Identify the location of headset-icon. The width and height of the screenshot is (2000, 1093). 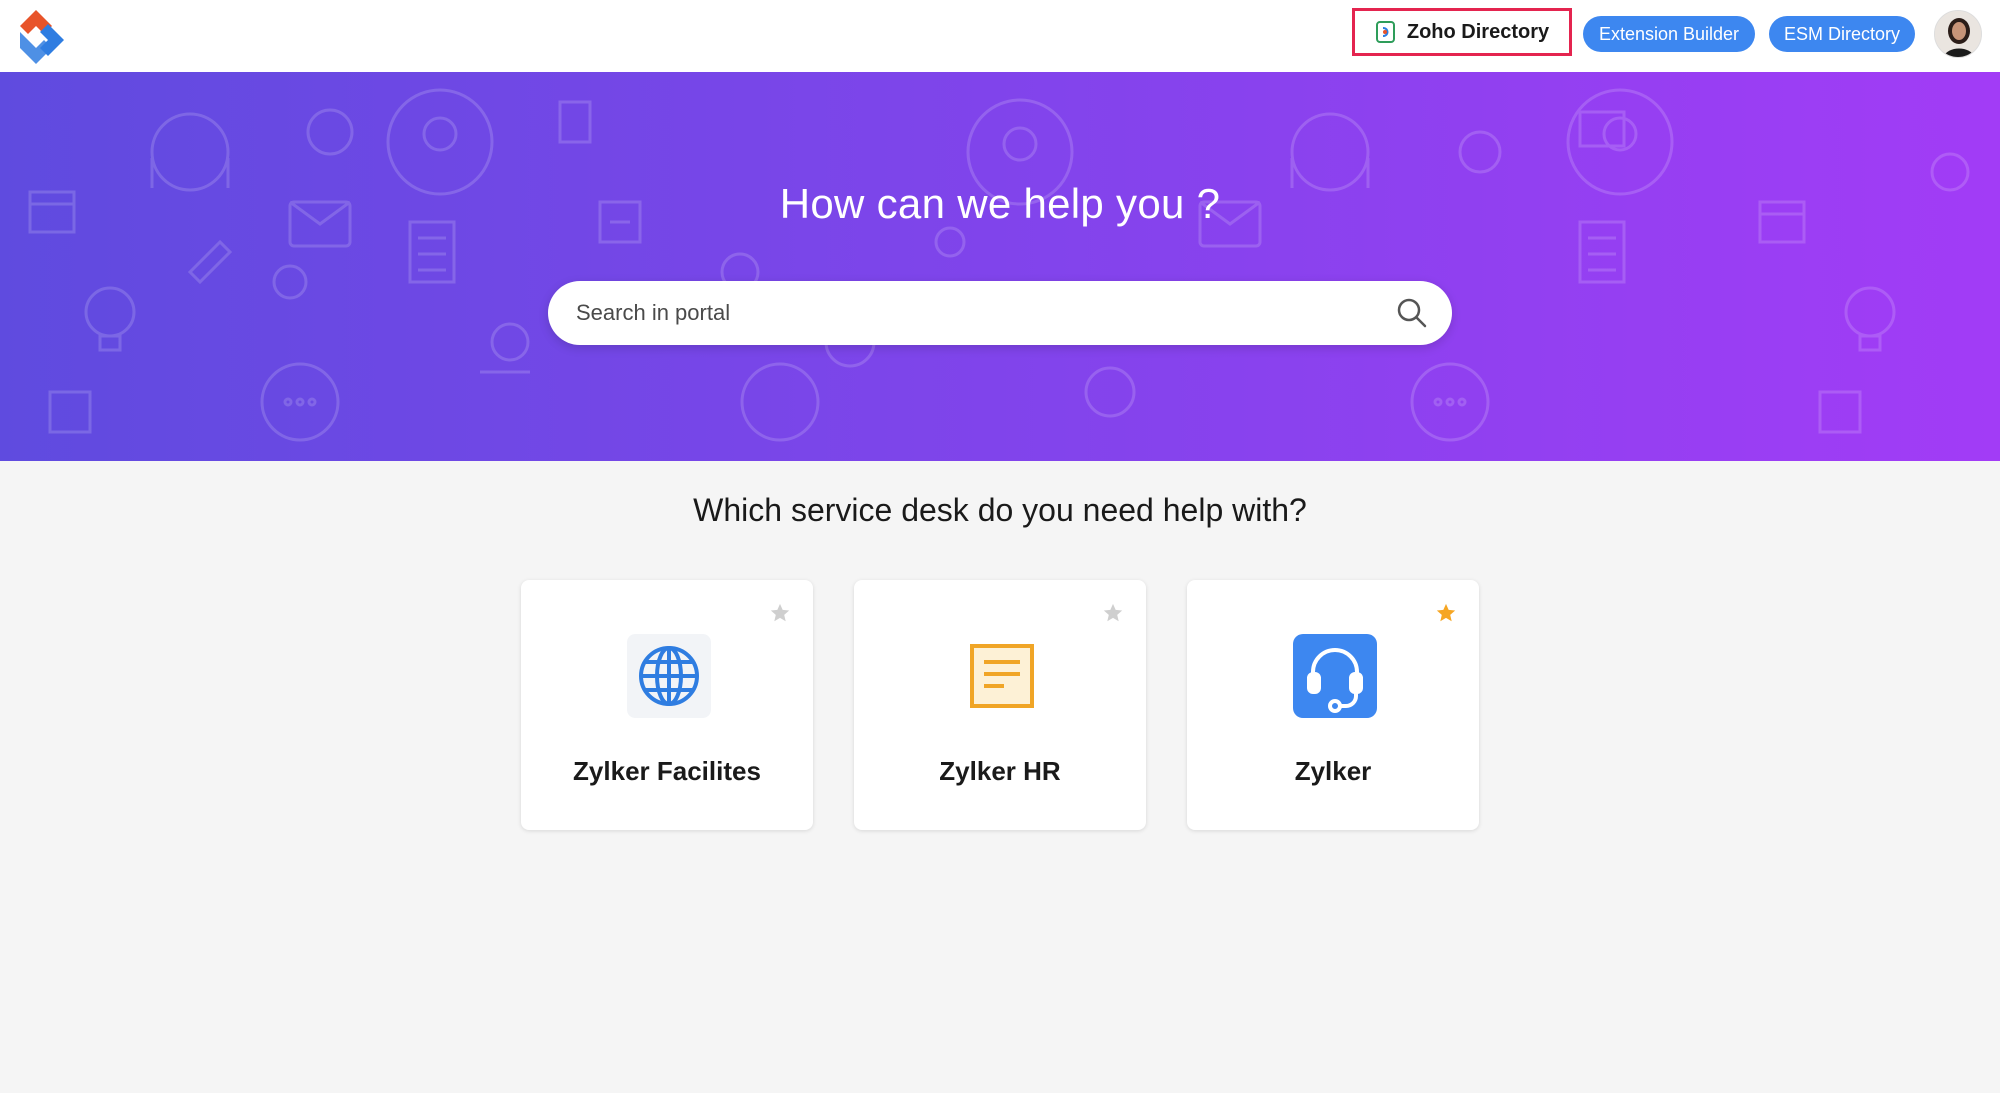
(1335, 676).